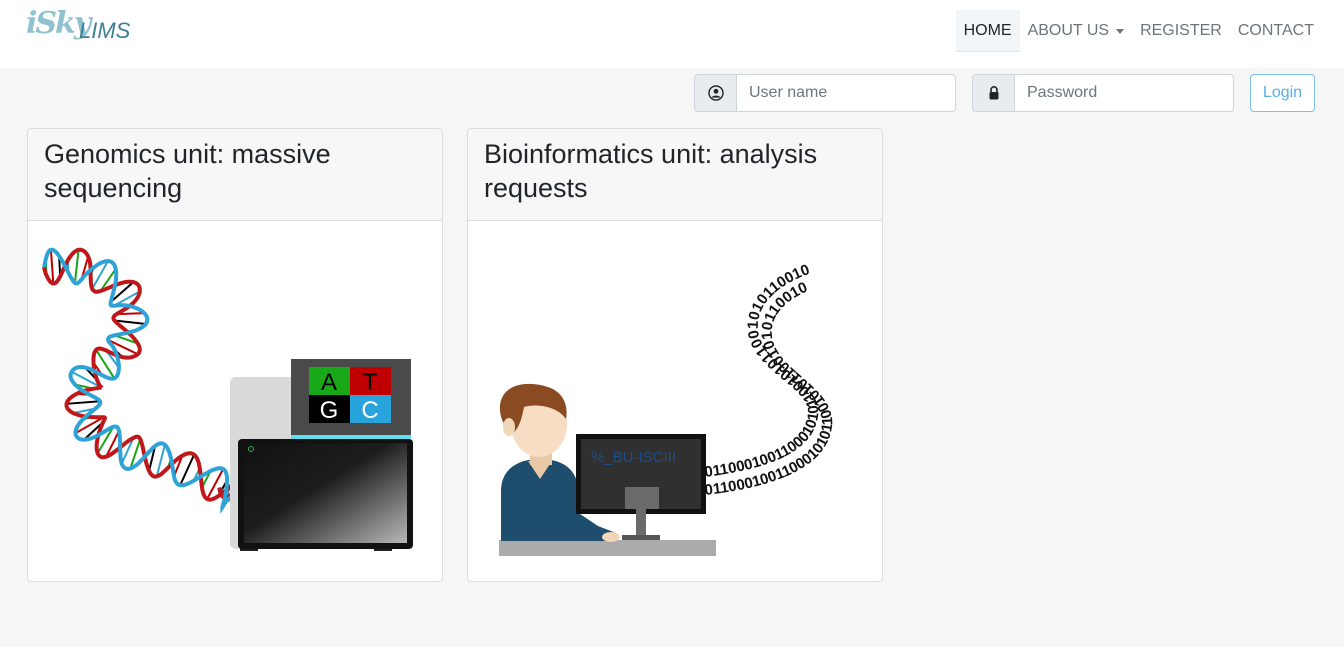 The height and width of the screenshot is (647, 1344). I want to click on bioinformatics-card-title: Bioinformatics unit: analysis requests, so click(651, 171).